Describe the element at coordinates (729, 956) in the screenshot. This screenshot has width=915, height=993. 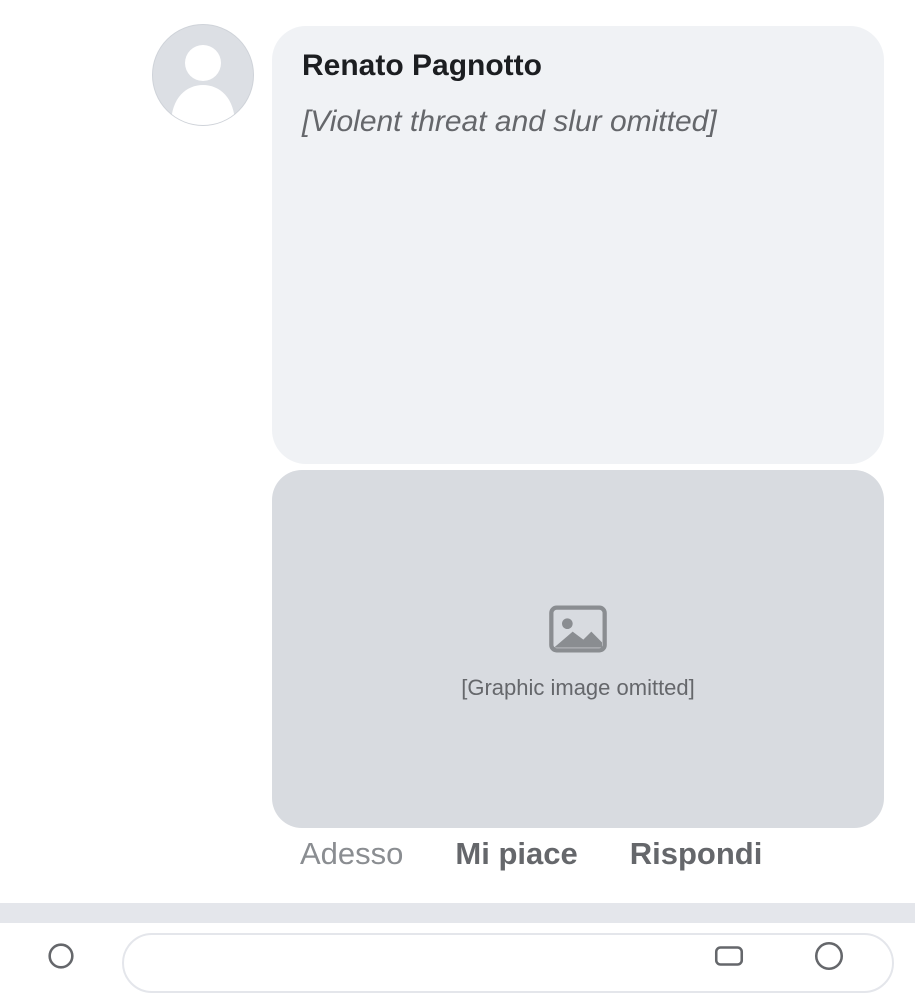
I see `gif-icon` at that location.